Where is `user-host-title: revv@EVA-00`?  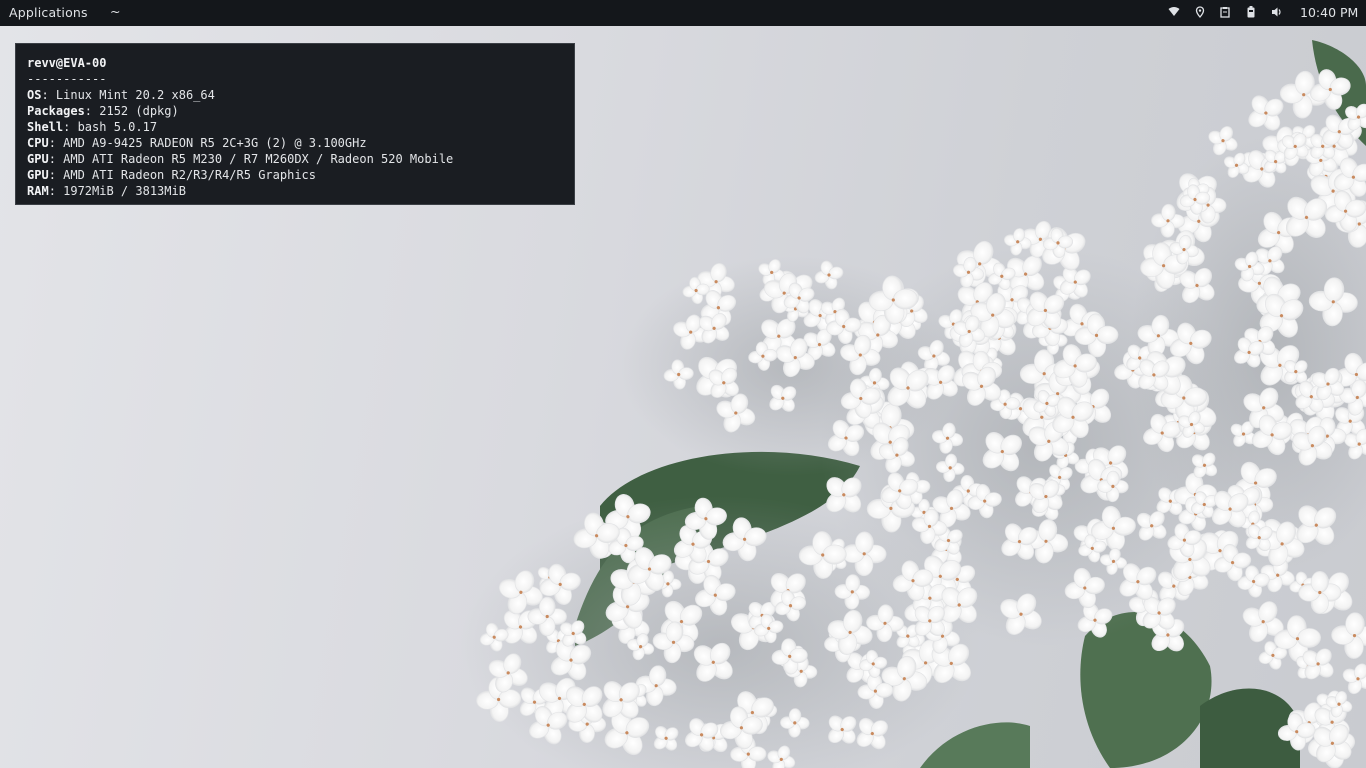
user-host-title: revv@EVA-00 is located at coordinates (67, 63).